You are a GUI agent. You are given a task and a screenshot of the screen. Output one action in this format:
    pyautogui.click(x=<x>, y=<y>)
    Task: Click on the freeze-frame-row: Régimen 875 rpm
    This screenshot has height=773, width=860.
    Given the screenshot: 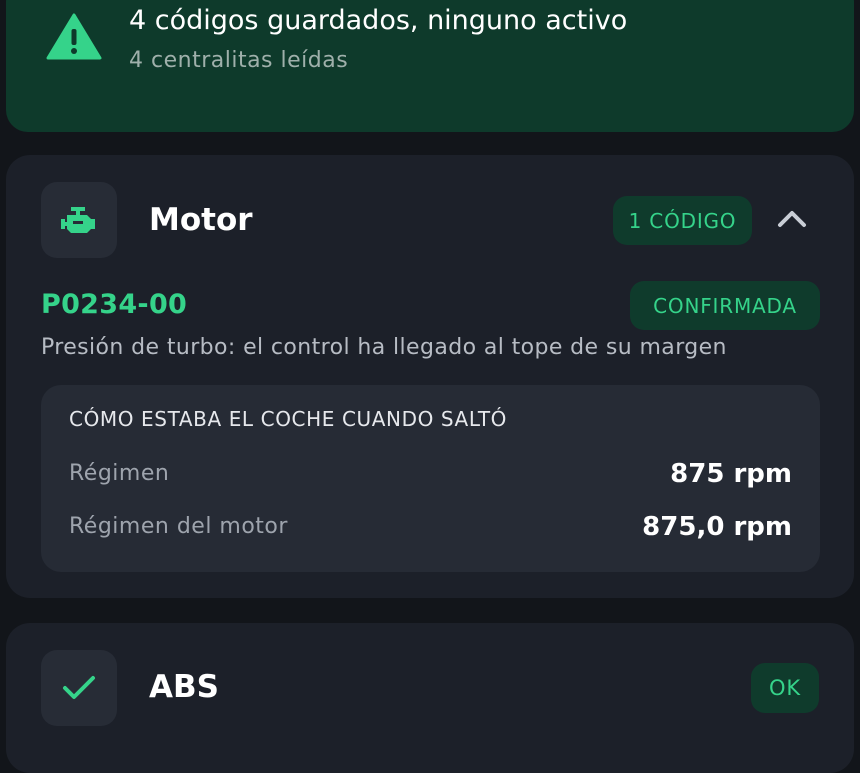 What is the action you would take?
    pyautogui.click(x=430, y=476)
    